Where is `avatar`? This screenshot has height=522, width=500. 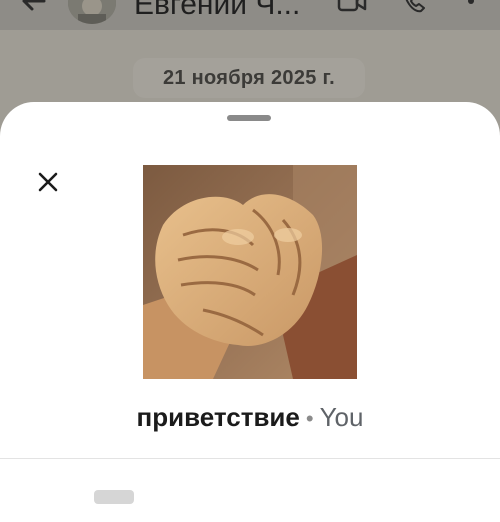
avatar is located at coordinates (92, 12).